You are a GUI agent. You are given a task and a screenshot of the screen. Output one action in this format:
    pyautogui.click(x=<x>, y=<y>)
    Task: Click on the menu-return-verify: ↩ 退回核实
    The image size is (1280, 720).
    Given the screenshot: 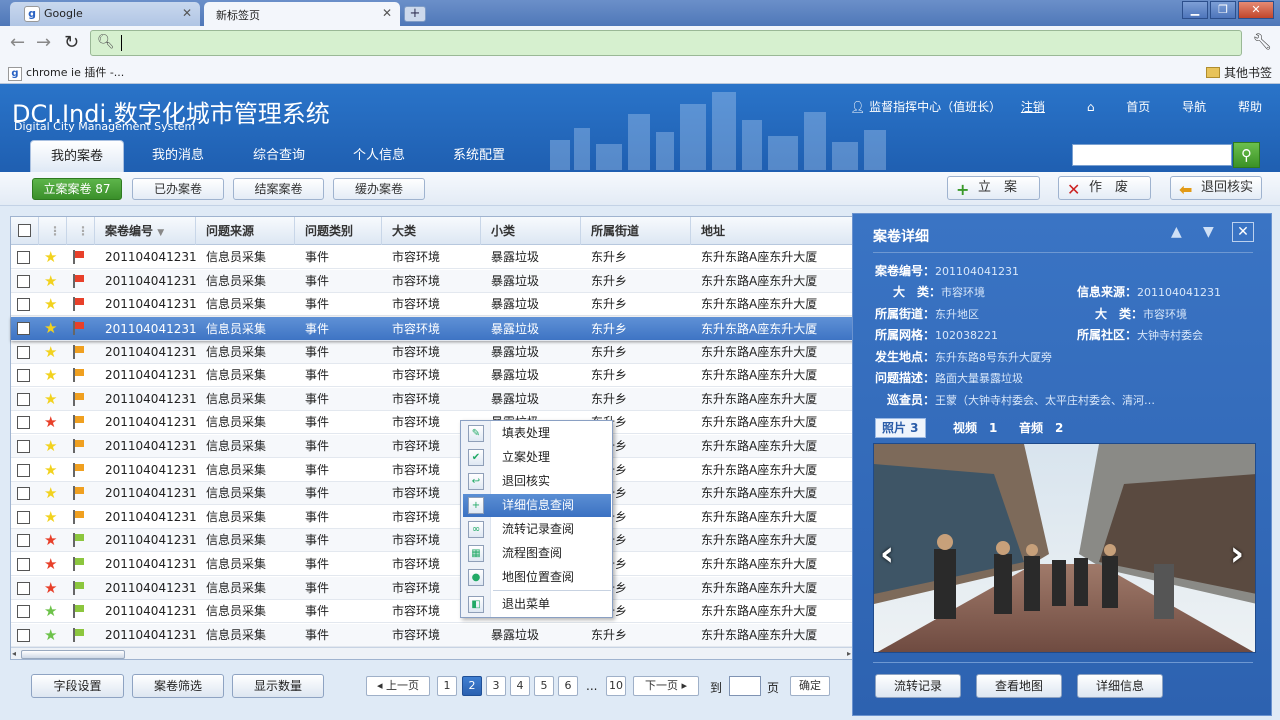 What is the action you would take?
    pyautogui.click(x=537, y=481)
    